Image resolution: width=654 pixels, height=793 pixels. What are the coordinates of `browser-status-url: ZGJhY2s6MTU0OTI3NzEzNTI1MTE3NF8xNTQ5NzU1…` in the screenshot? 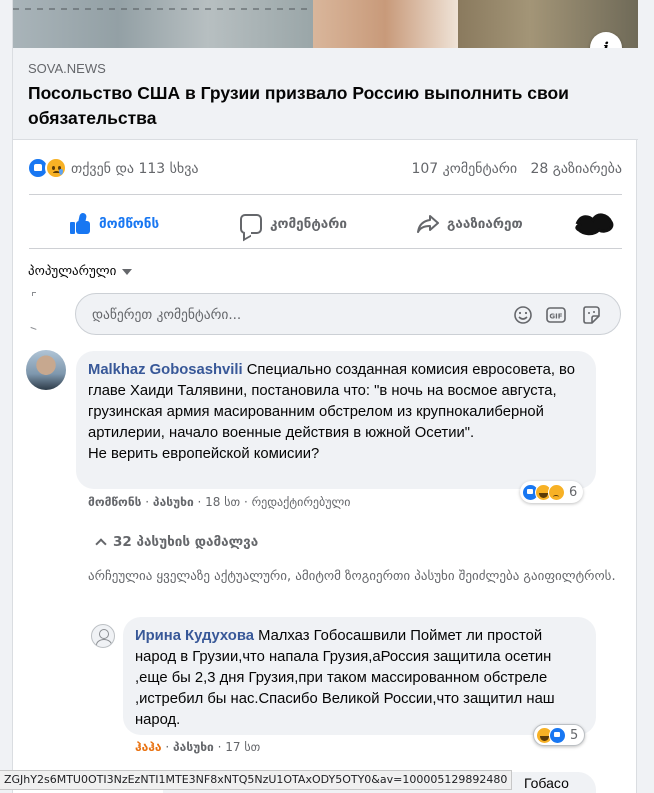 It's located at (256, 780).